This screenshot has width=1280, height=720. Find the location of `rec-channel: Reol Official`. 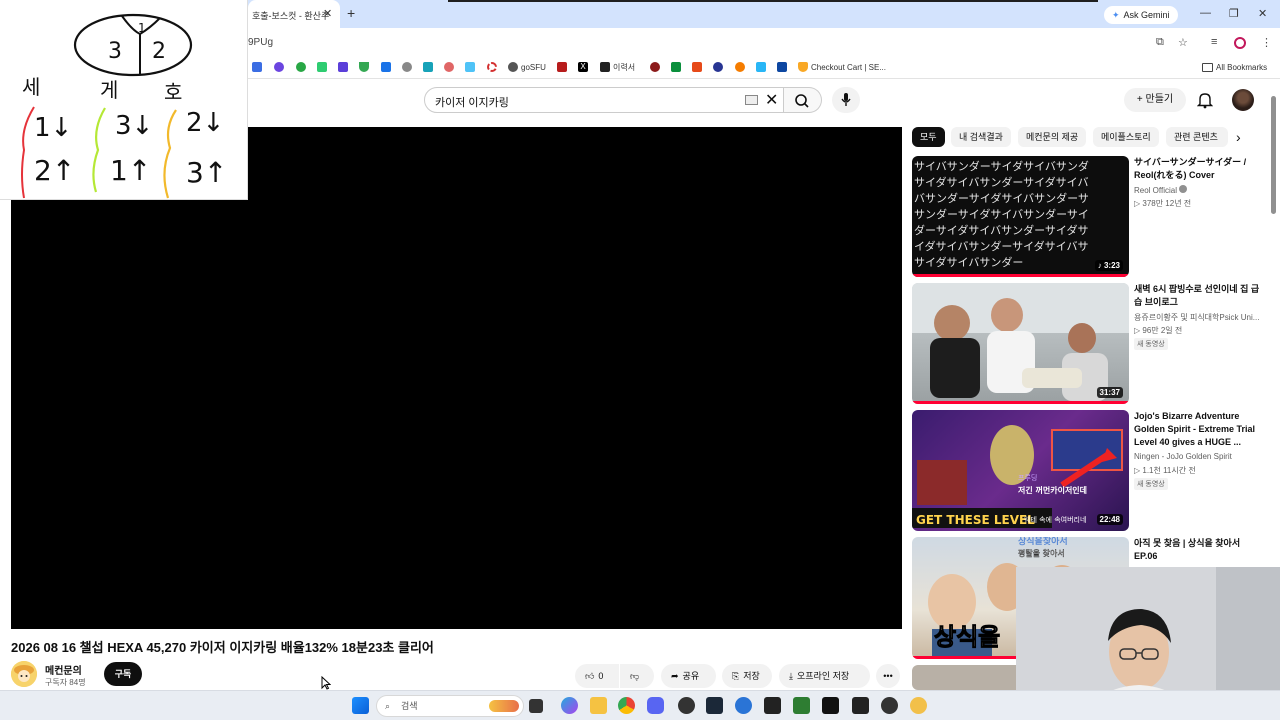

rec-channel: Reol Official is located at coordinates (1198, 190).